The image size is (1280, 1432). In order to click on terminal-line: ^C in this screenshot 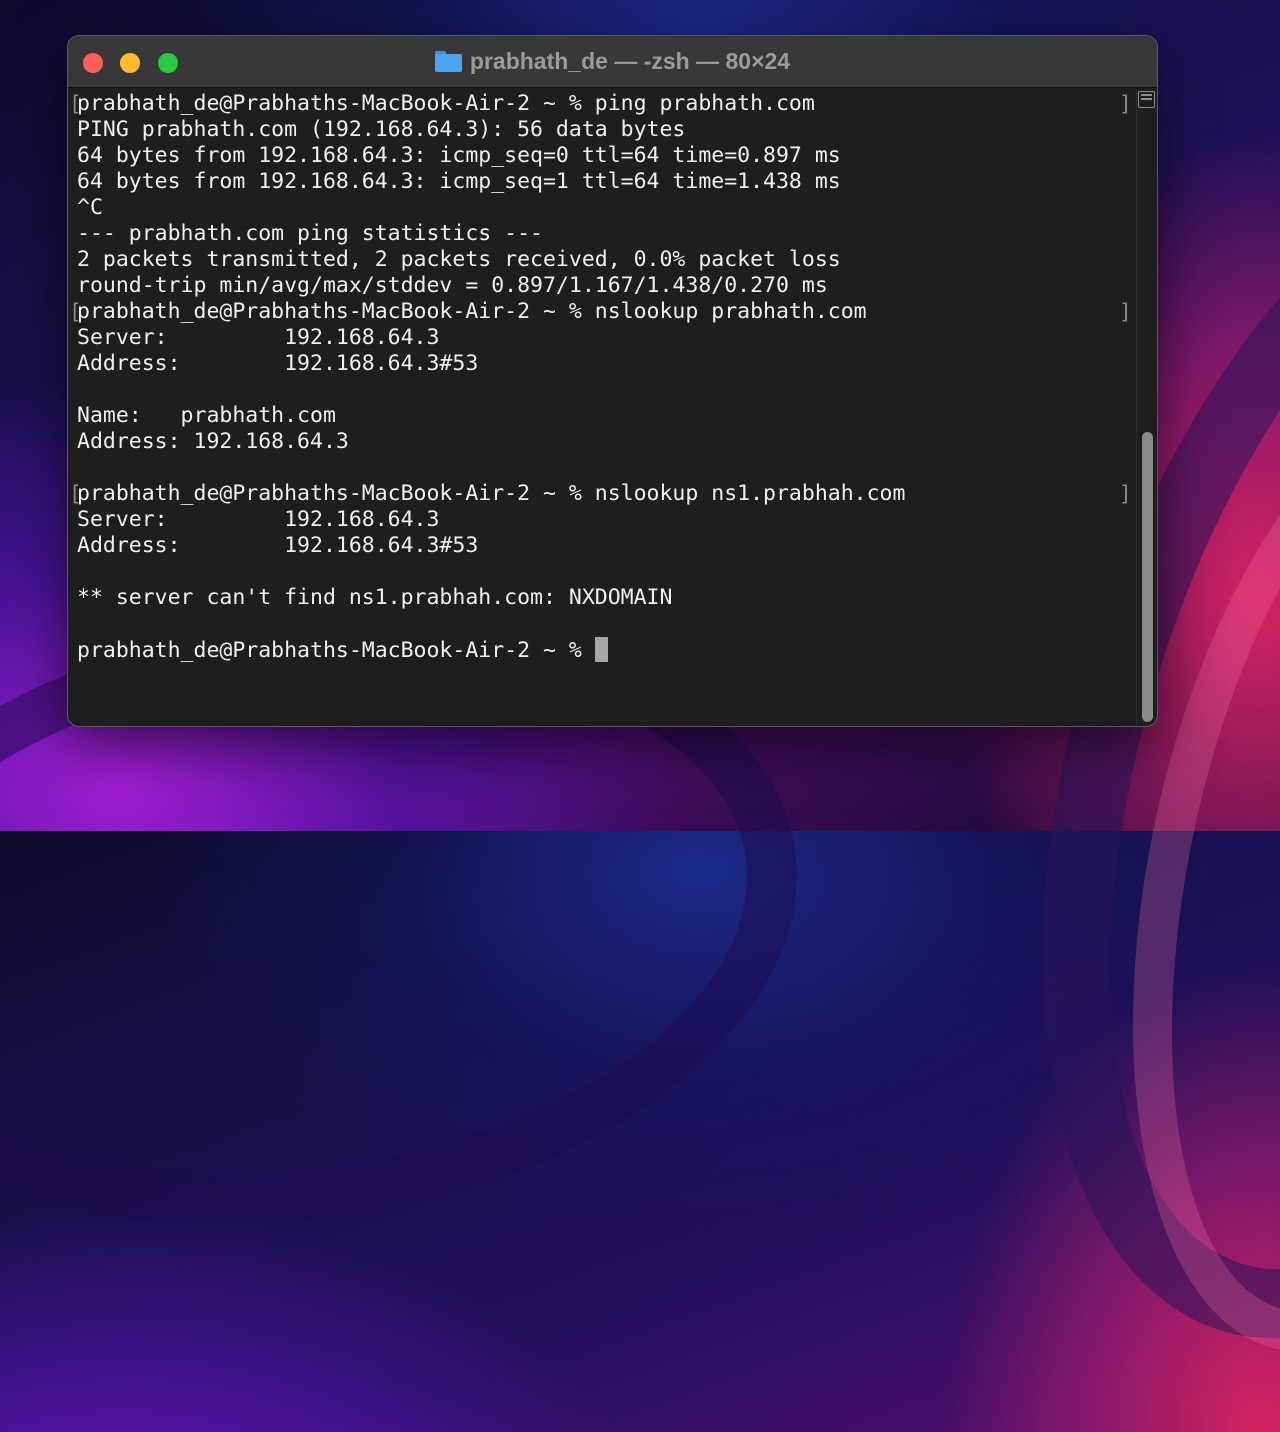, I will do `click(602, 208)`.